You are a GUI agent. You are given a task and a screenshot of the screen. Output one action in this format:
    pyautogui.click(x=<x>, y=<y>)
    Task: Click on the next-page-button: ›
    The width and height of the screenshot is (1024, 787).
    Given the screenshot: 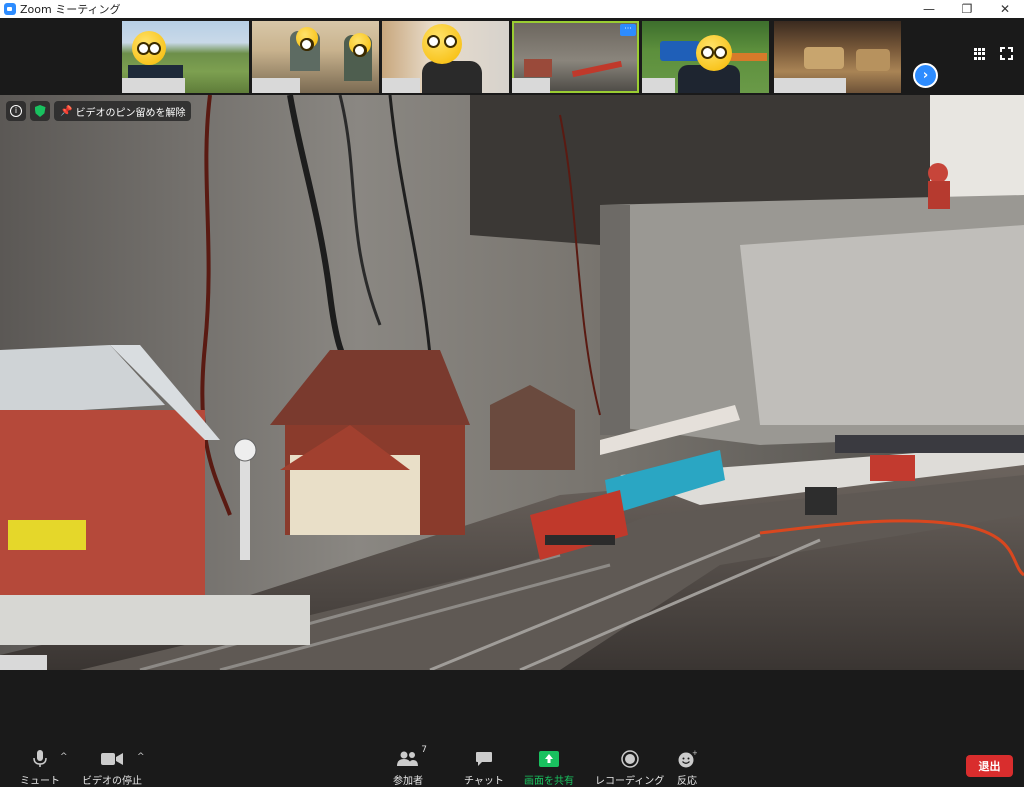 What is the action you would take?
    pyautogui.click(x=925, y=75)
    